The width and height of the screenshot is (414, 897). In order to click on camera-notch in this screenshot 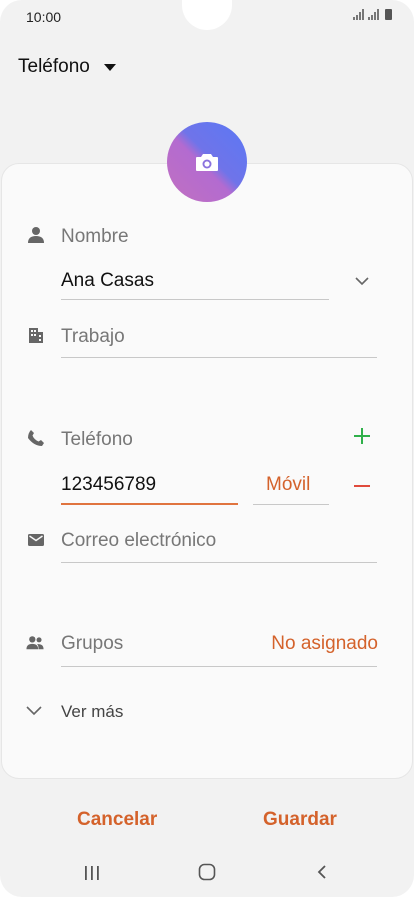, I will do `click(207, 15)`.